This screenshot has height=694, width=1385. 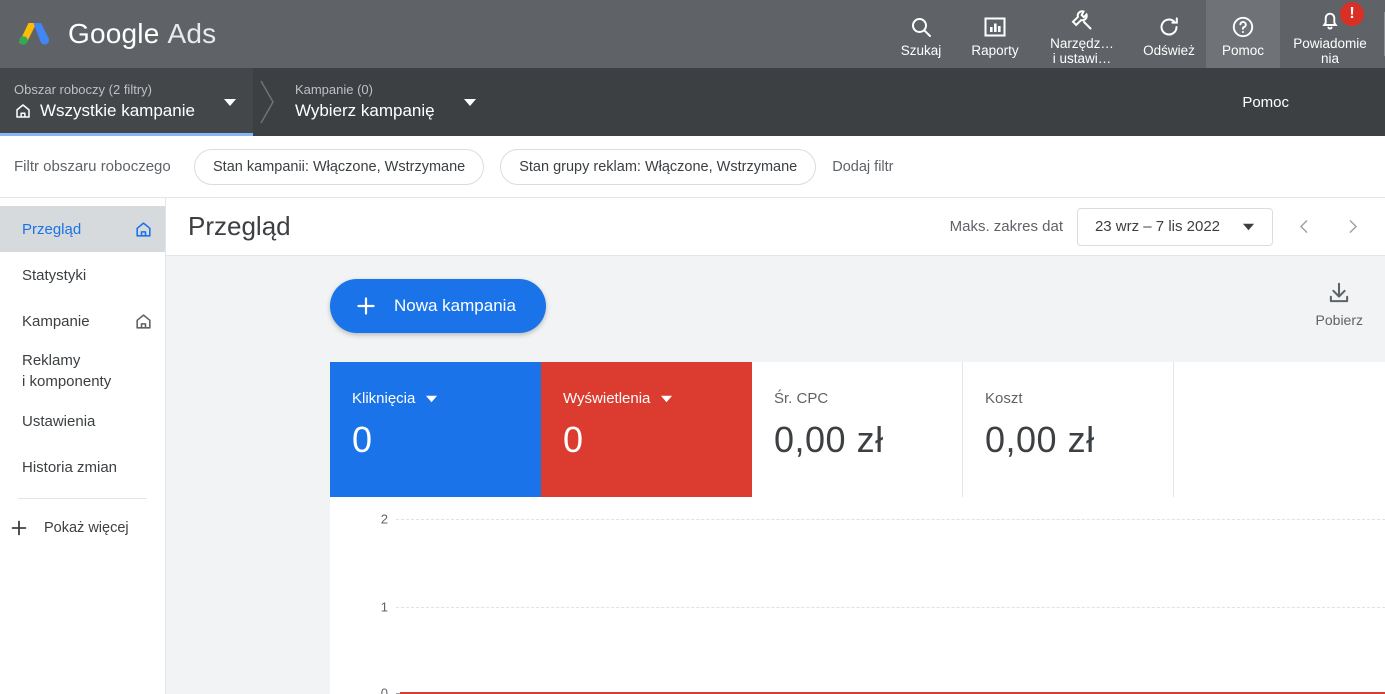 I want to click on metric-card-header: Wyświetlenia, so click(x=646, y=398).